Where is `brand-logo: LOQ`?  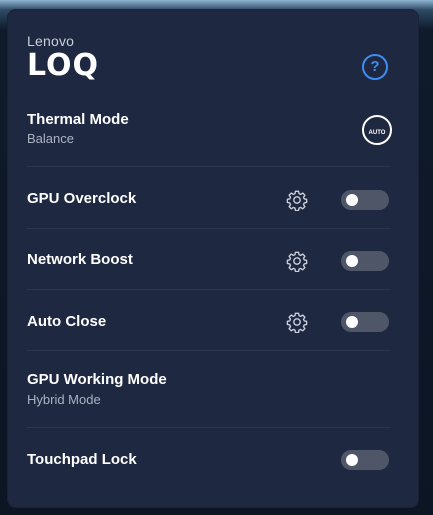 brand-logo: LOQ is located at coordinates (63, 65).